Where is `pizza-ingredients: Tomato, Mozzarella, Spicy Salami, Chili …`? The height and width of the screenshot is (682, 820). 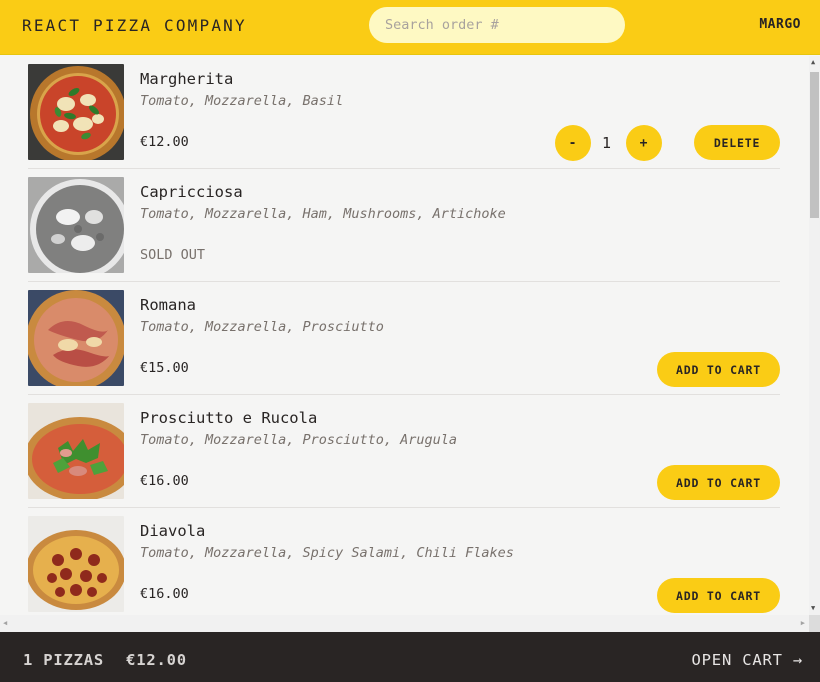
pizza-ingredients: Tomato, Mozzarella, Spicy Salami, Chili … is located at coordinates (327, 553).